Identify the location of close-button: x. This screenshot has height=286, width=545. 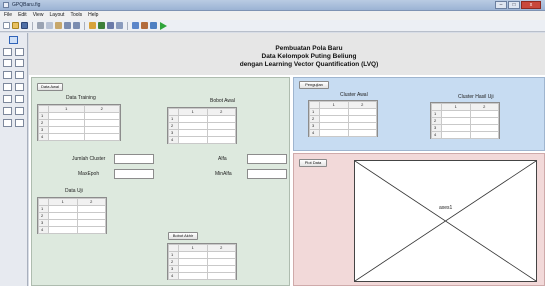
(531, 5).